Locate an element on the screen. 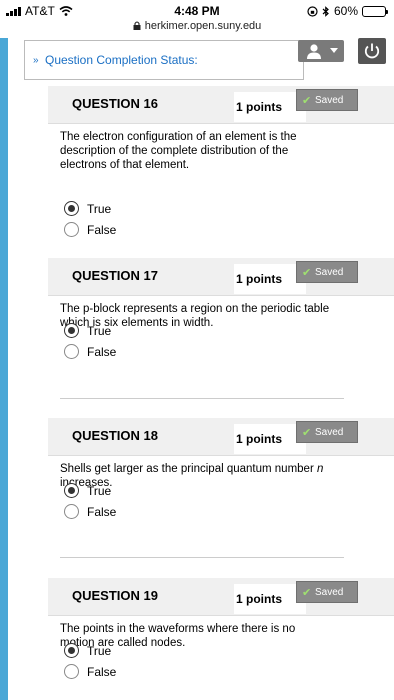  completion-status-label: Question Completion Status: is located at coordinates (121, 60).